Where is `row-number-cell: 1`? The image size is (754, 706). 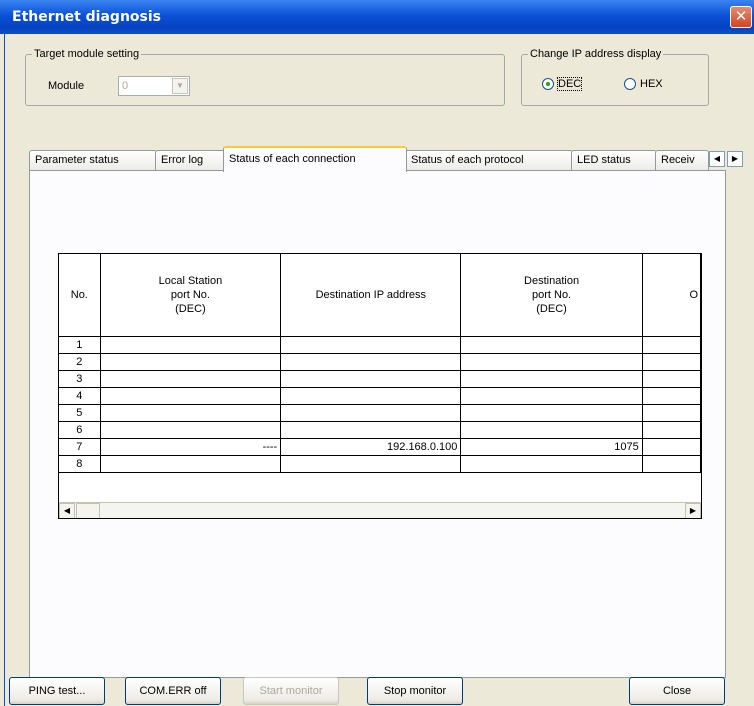 row-number-cell: 1 is located at coordinates (80, 345).